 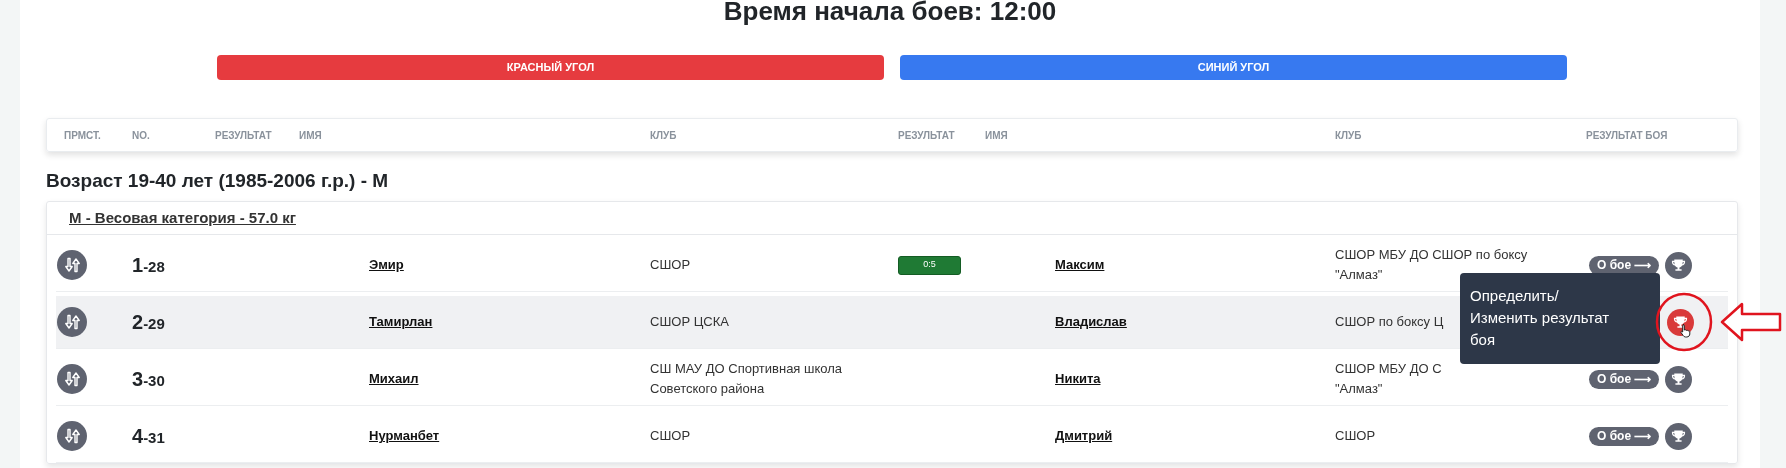 I want to click on bout-number: -28, so click(x=154, y=266).